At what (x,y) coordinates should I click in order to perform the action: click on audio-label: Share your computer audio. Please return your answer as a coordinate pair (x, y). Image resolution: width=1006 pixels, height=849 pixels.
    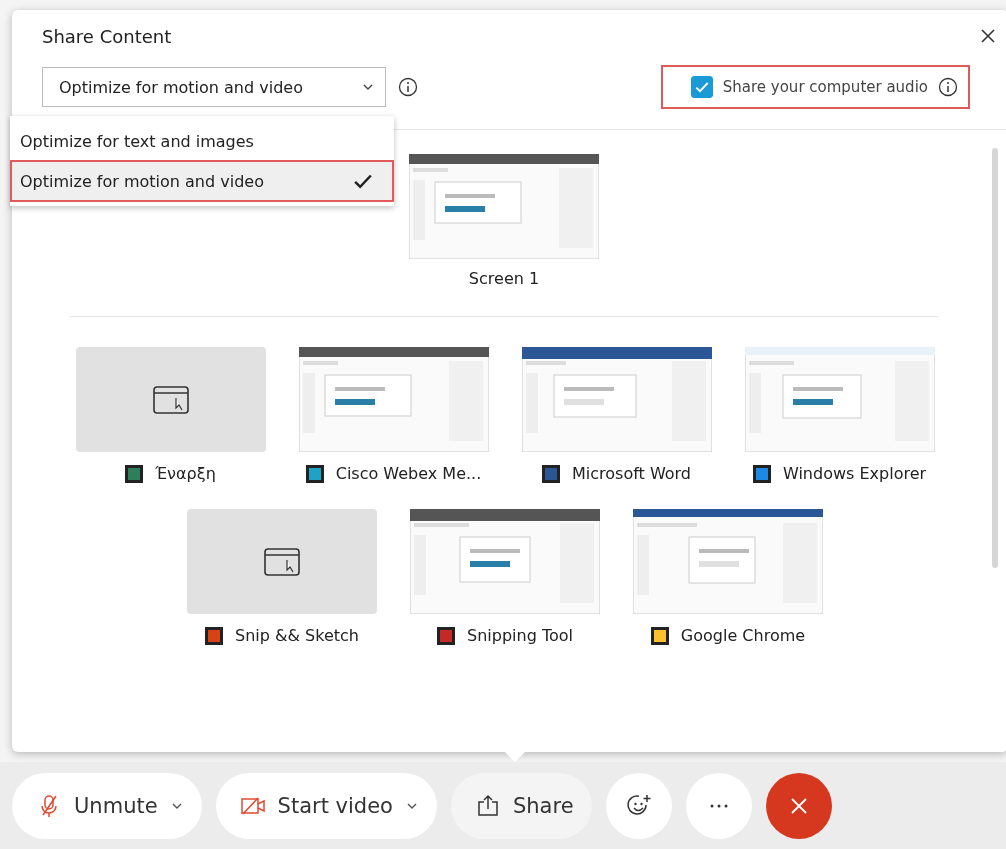
    Looking at the image, I should click on (825, 87).